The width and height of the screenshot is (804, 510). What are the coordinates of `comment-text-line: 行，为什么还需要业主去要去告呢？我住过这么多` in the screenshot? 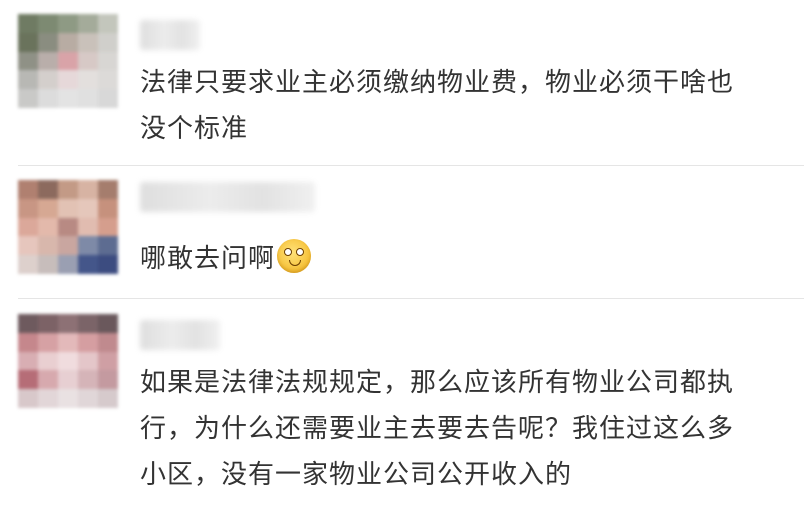 It's located at (437, 429).